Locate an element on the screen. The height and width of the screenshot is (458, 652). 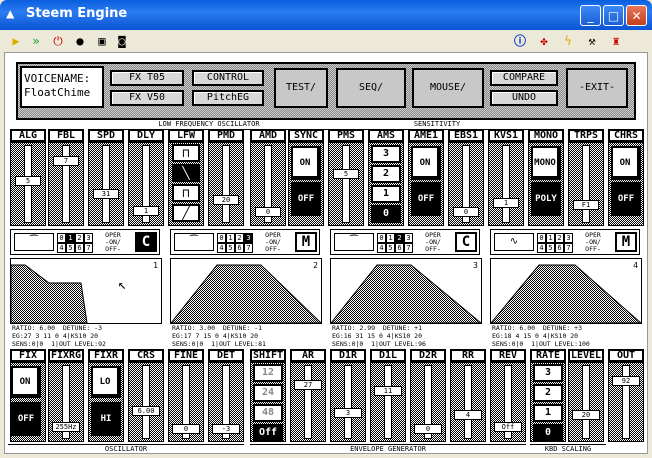
slider-track-spd is located at coordinates (106, 184).